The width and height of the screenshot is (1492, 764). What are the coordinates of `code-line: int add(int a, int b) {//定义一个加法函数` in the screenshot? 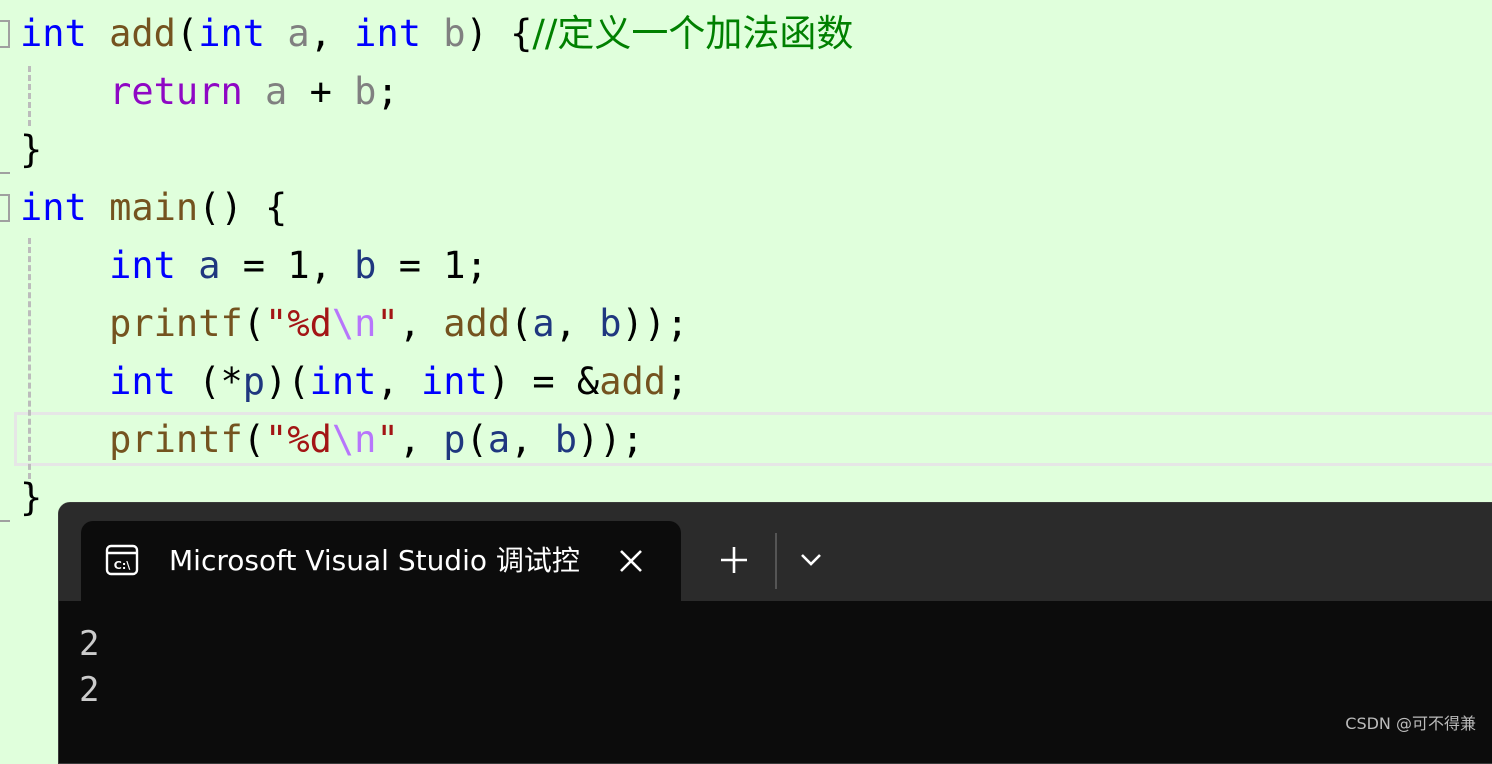 It's located at (436, 34).